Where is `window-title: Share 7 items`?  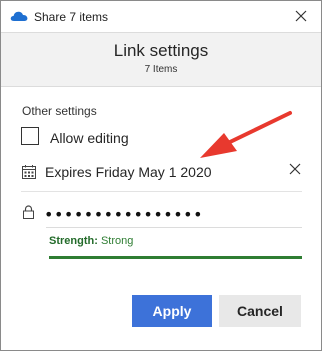
window-title: Share 7 items is located at coordinates (71, 17).